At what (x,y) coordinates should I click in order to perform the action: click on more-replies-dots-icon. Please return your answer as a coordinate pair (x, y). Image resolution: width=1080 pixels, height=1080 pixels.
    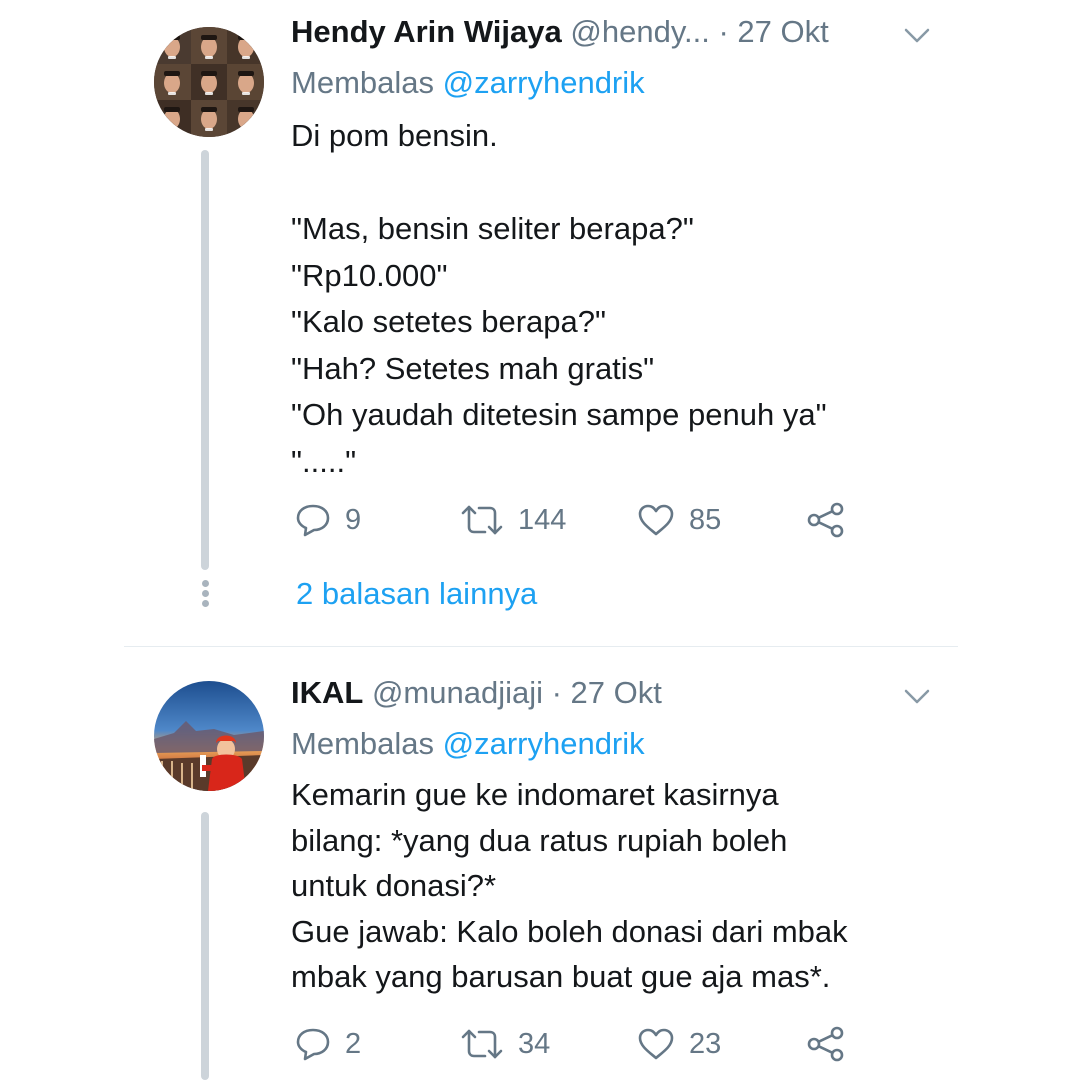
    Looking at the image, I should click on (205, 595).